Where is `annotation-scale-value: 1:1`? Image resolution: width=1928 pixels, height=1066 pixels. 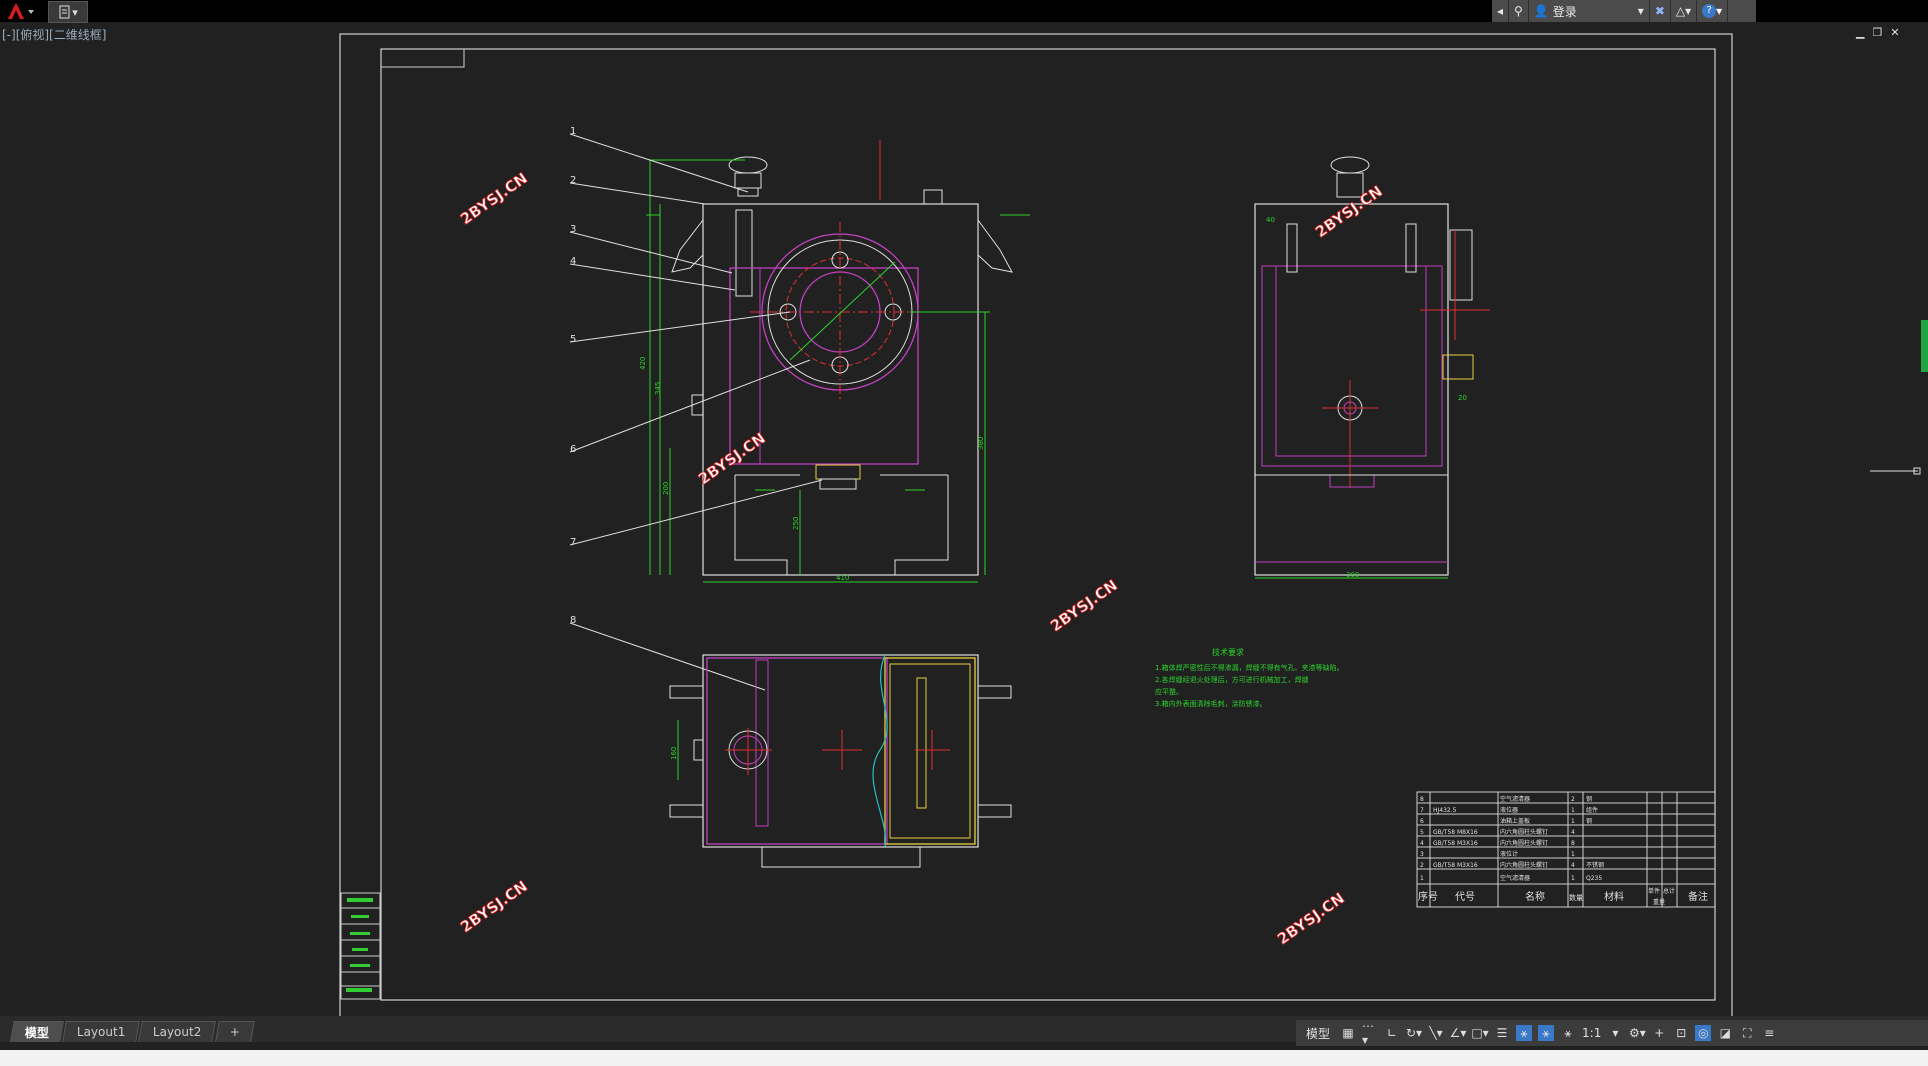
annotation-scale-value: 1:1 is located at coordinates (1591, 1033).